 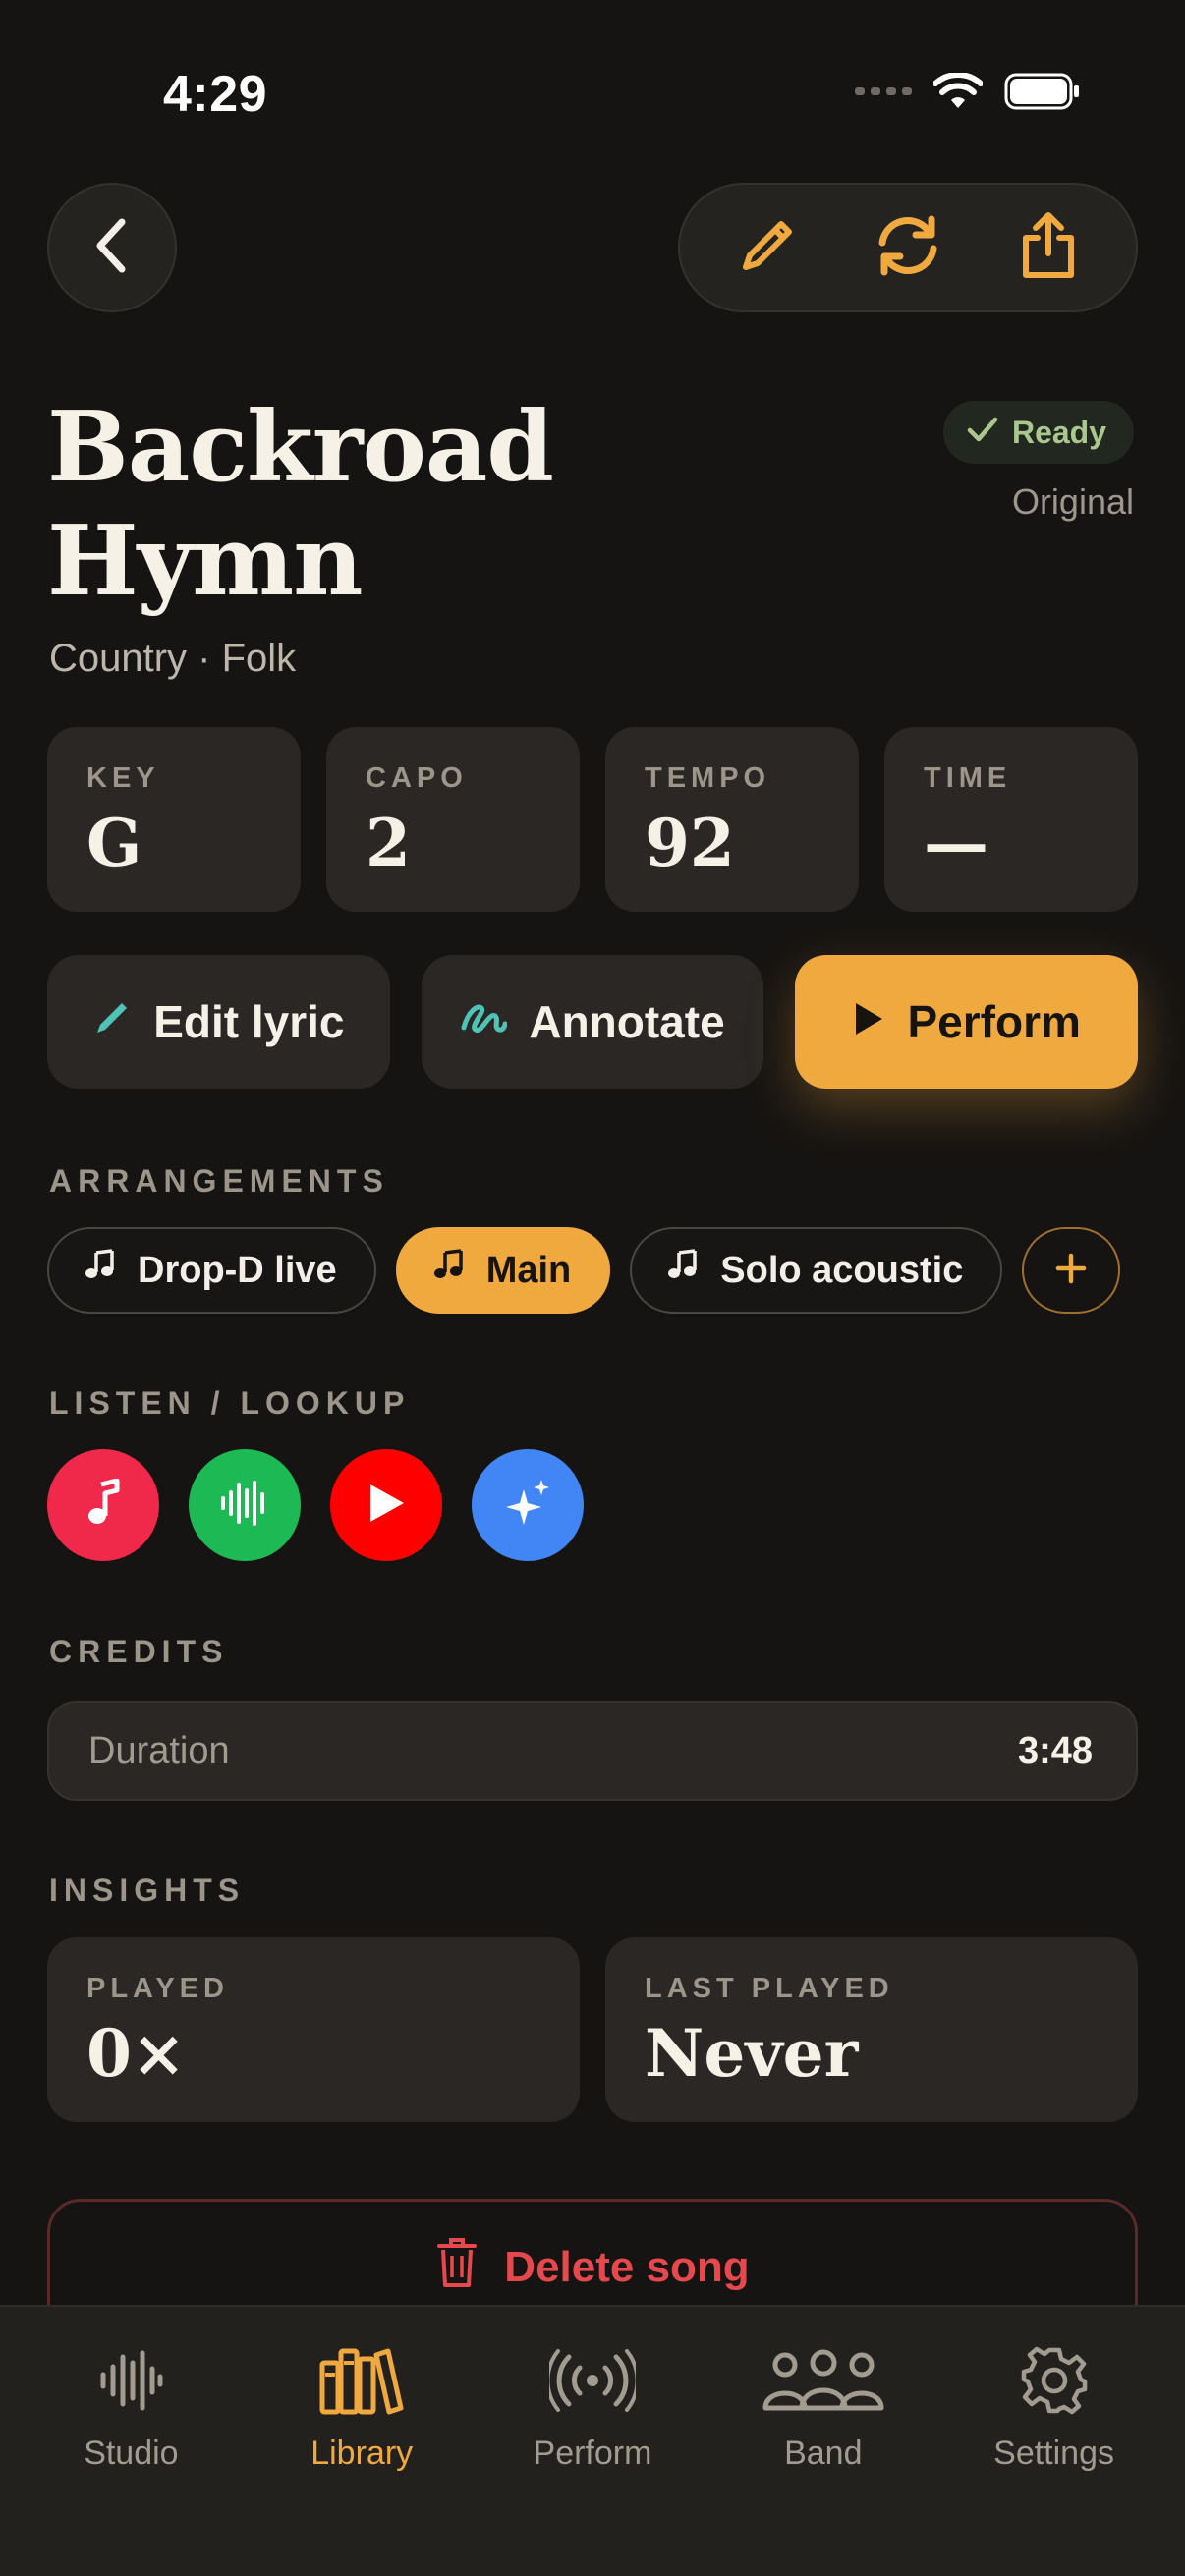 I want to click on stat-value: 92, so click(x=690, y=843).